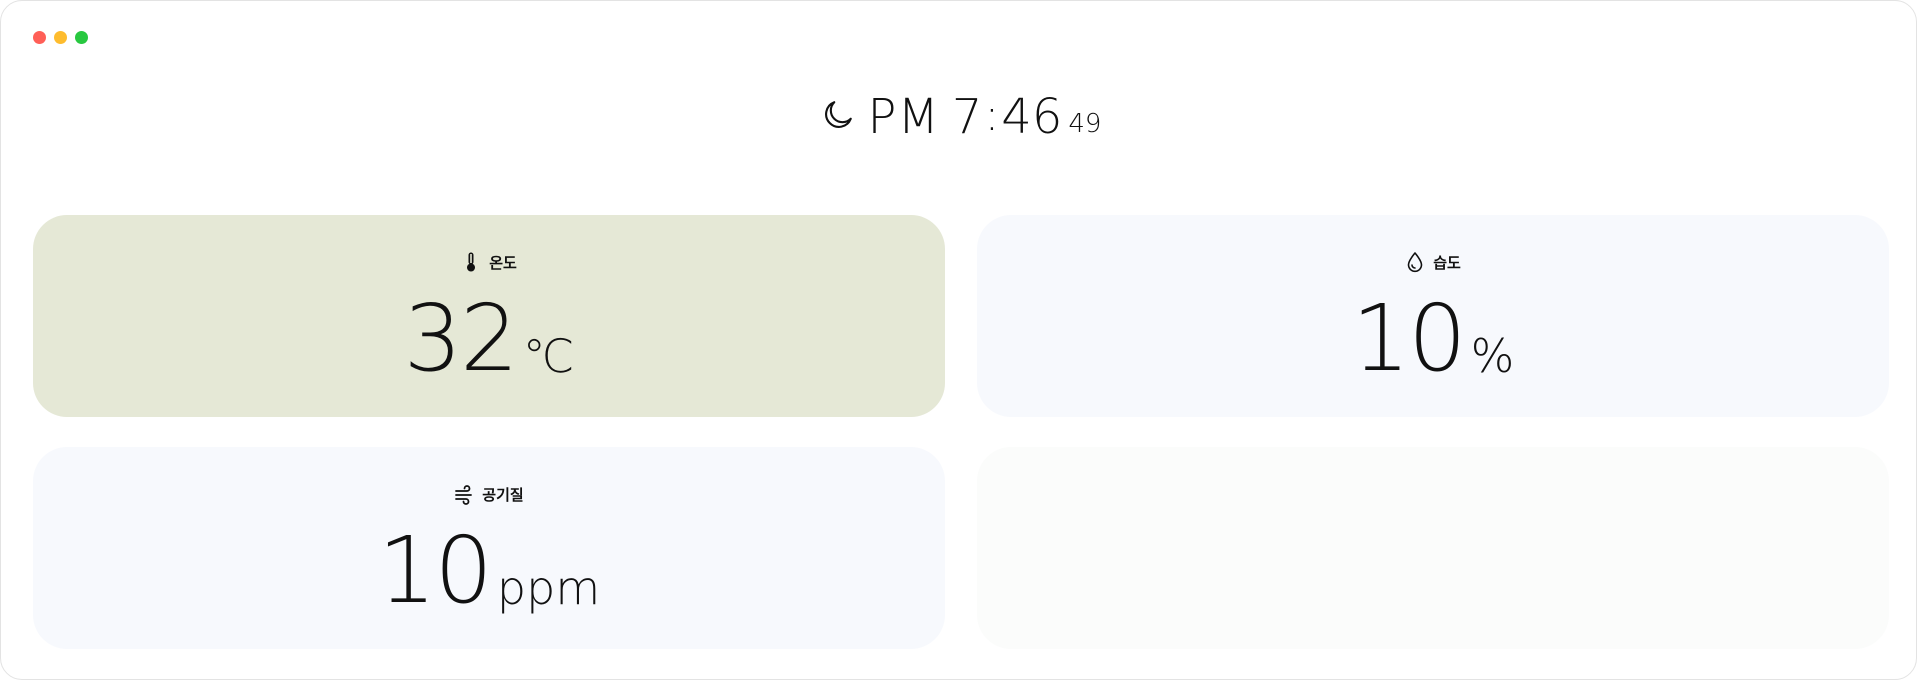  I want to click on temperature-header: 온도, so click(489, 262).